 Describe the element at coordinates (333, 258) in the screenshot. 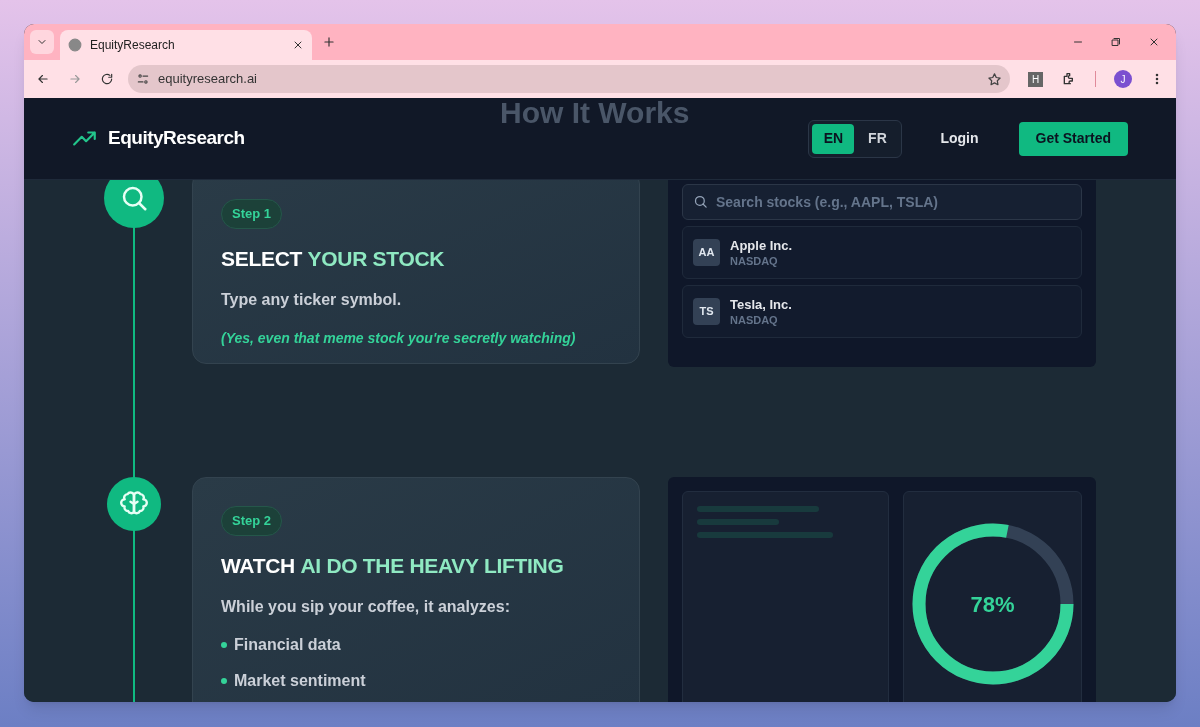

I see `step-title: SELECT YOUR STOCK` at that location.